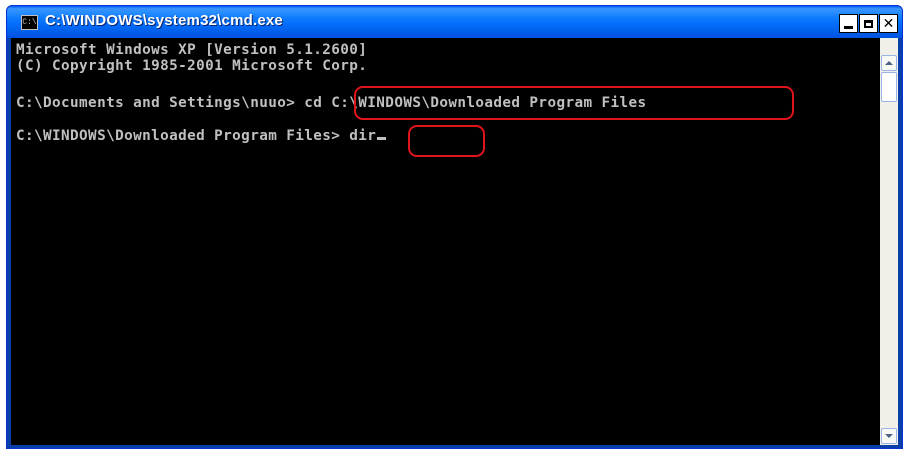  Describe the element at coordinates (848, 23) in the screenshot. I see `minimize-button` at that location.